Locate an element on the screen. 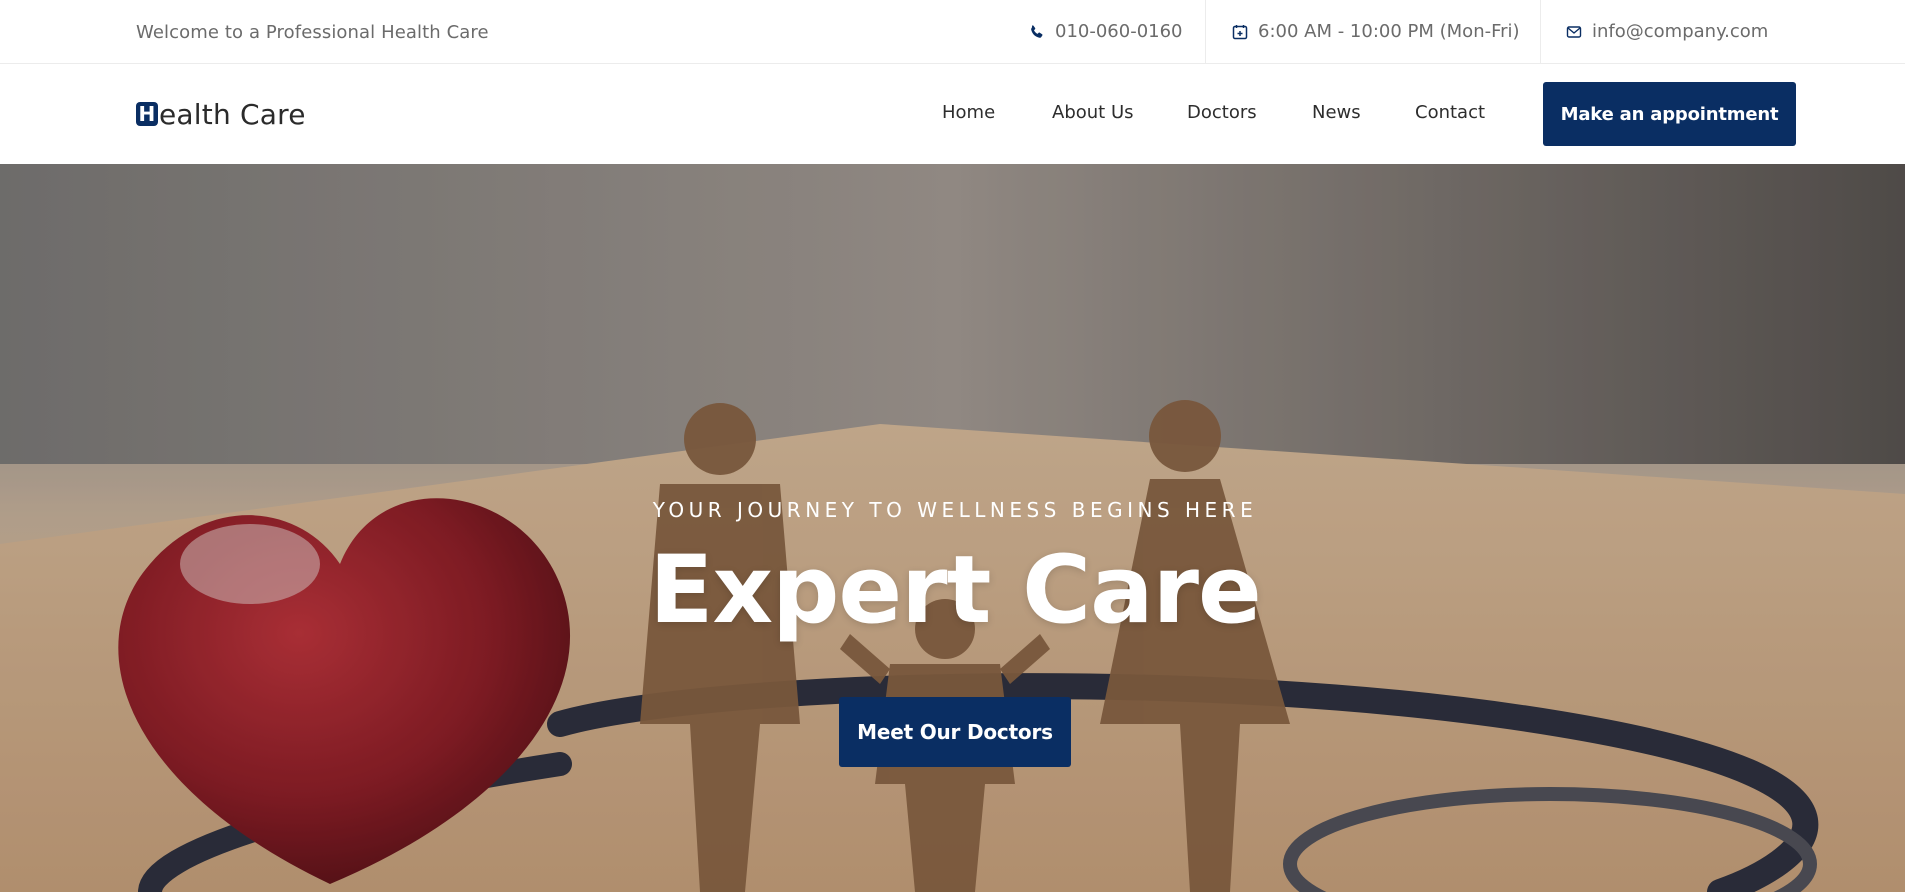 This screenshot has width=1905, height=892. welcome-text: Welcome to a Professional Health Care is located at coordinates (312, 32).